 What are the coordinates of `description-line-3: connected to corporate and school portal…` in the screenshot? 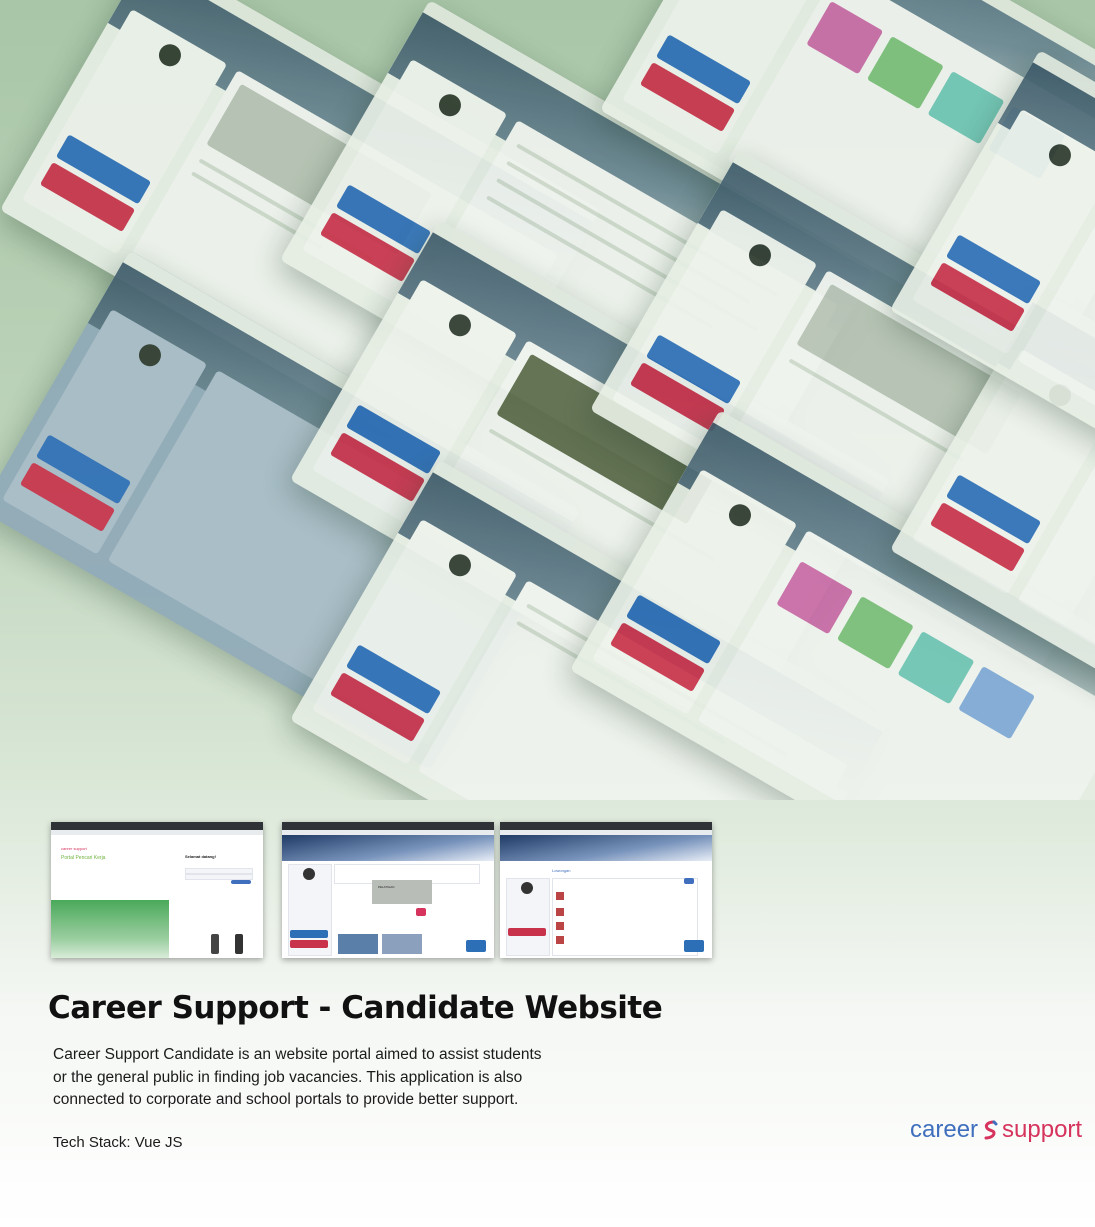 It's located at (286, 1099).